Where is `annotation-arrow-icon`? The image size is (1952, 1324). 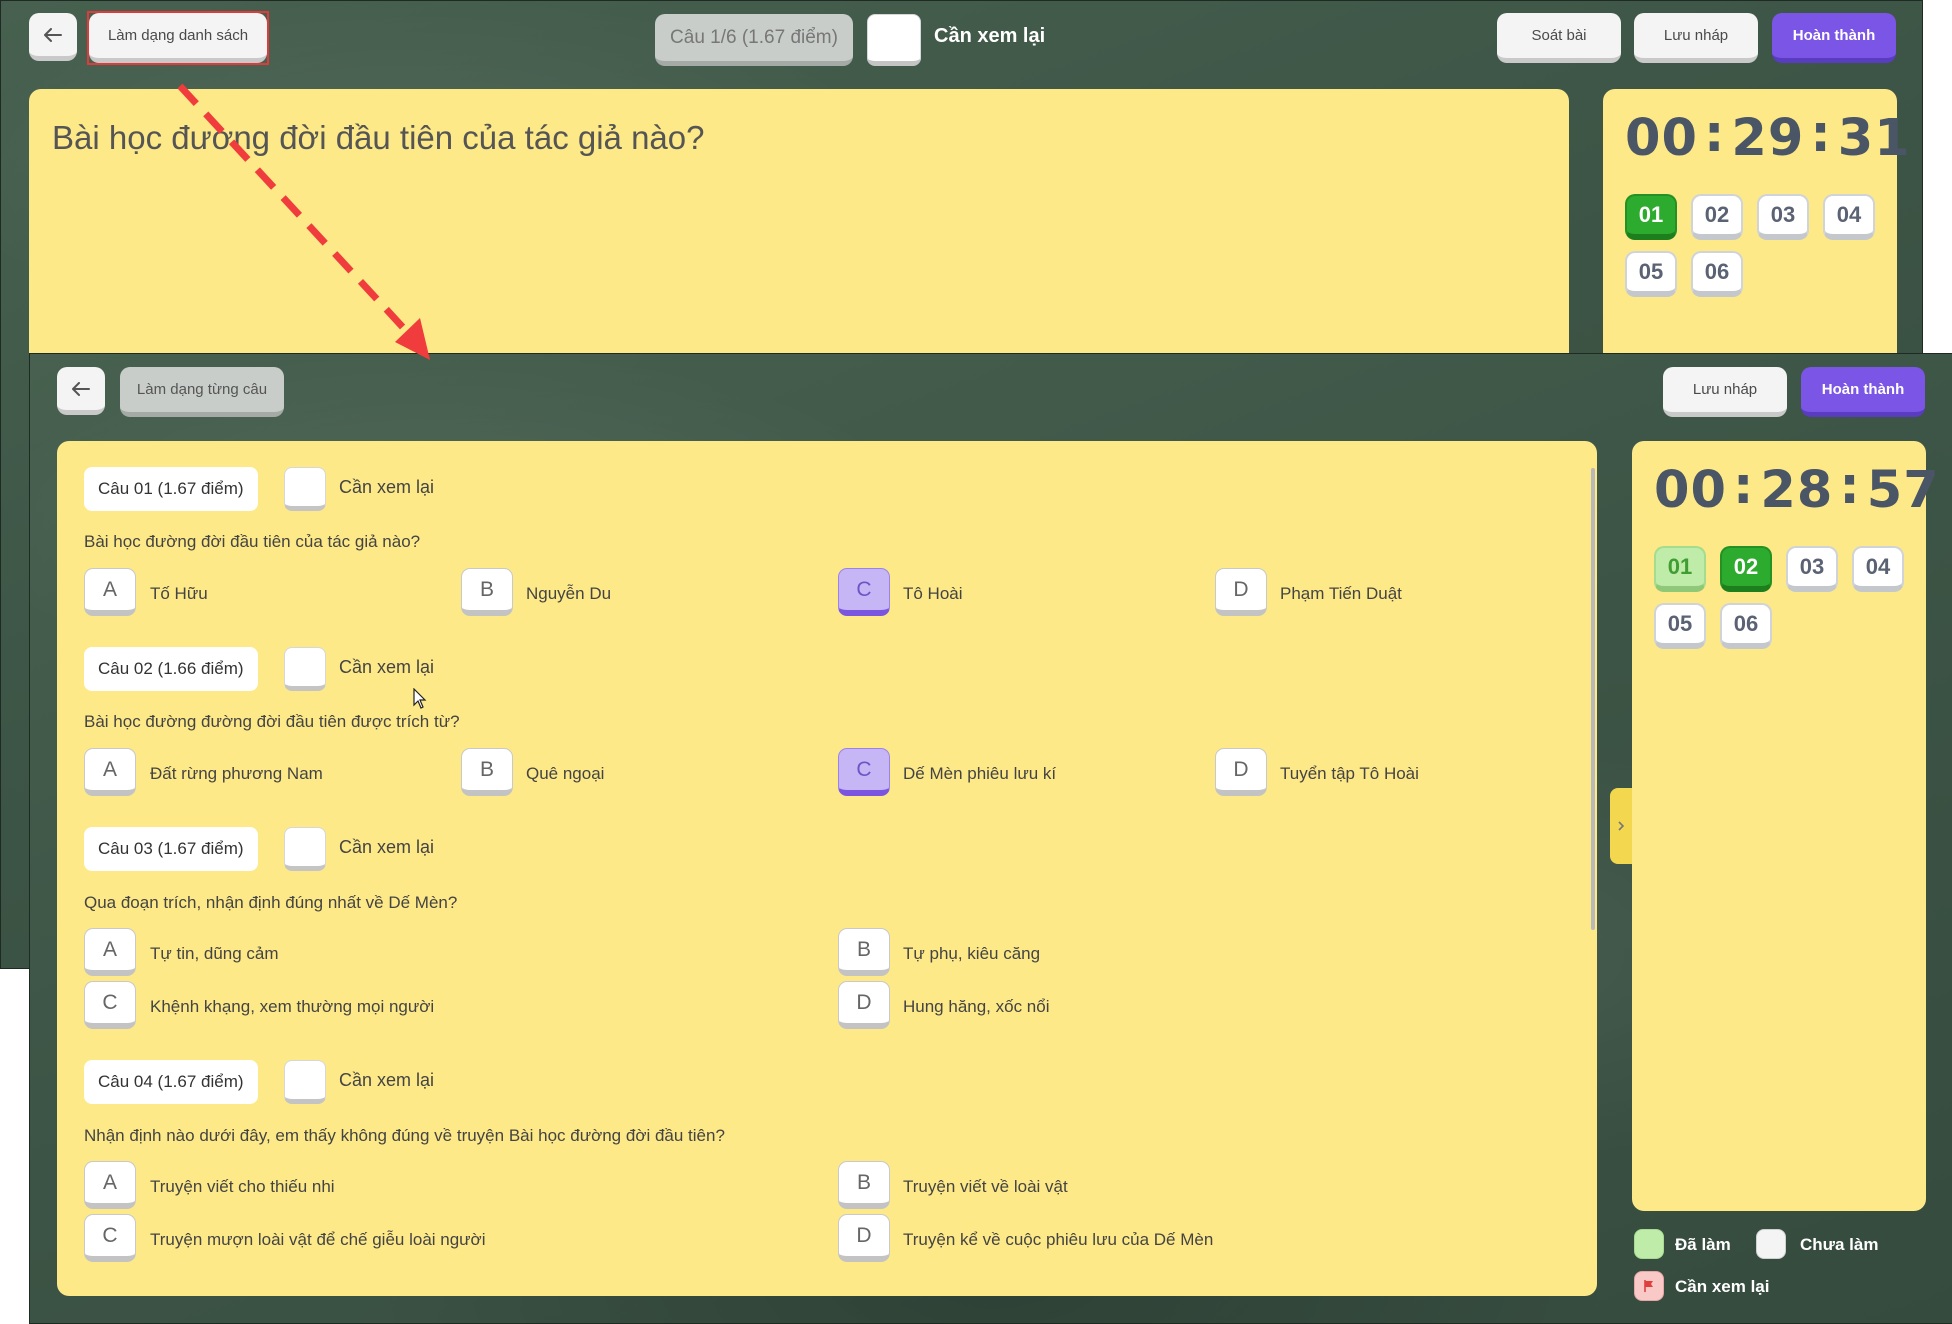 annotation-arrow-icon is located at coordinates (303, 221).